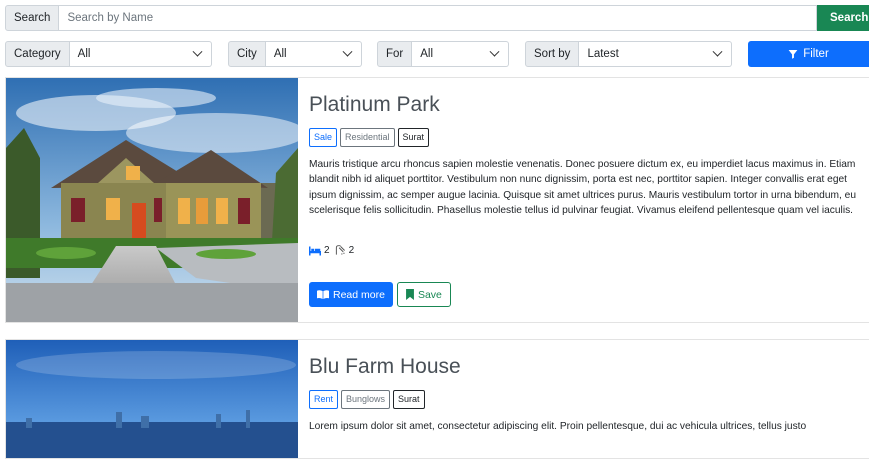  I want to click on listing-actions: Read more Save, so click(380, 294).